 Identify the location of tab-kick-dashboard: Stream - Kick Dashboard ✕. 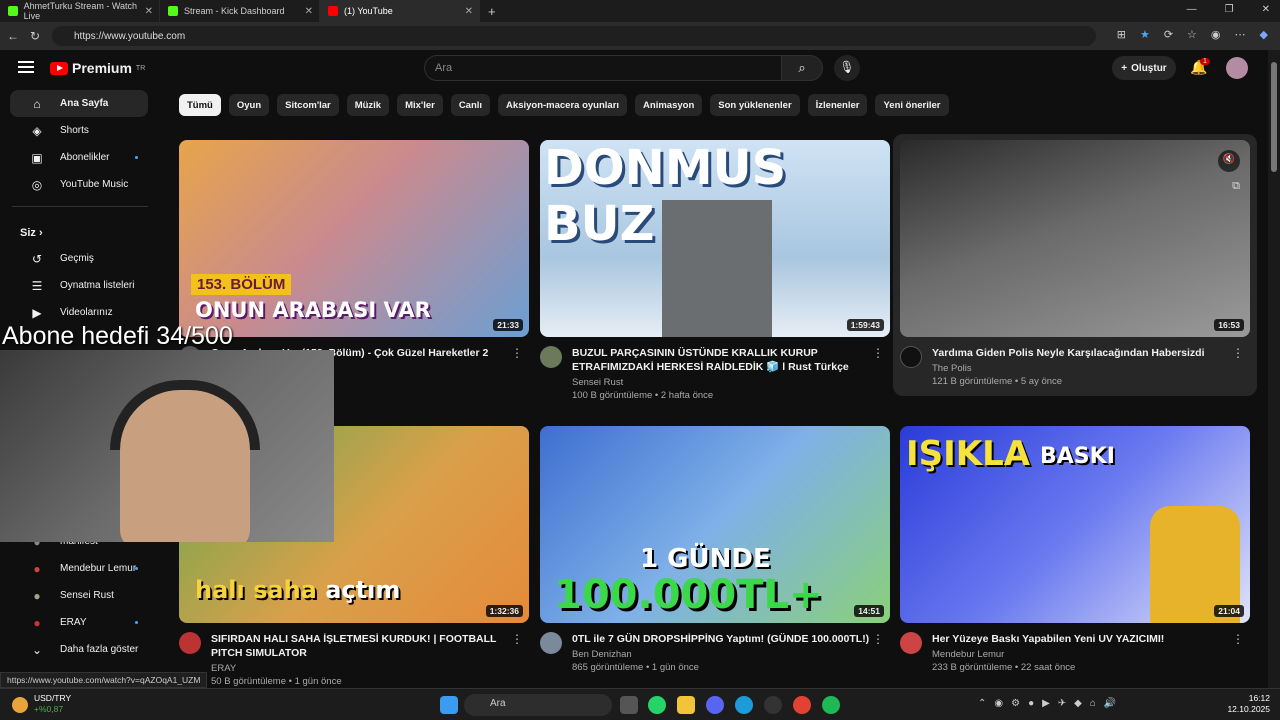
(240, 11).